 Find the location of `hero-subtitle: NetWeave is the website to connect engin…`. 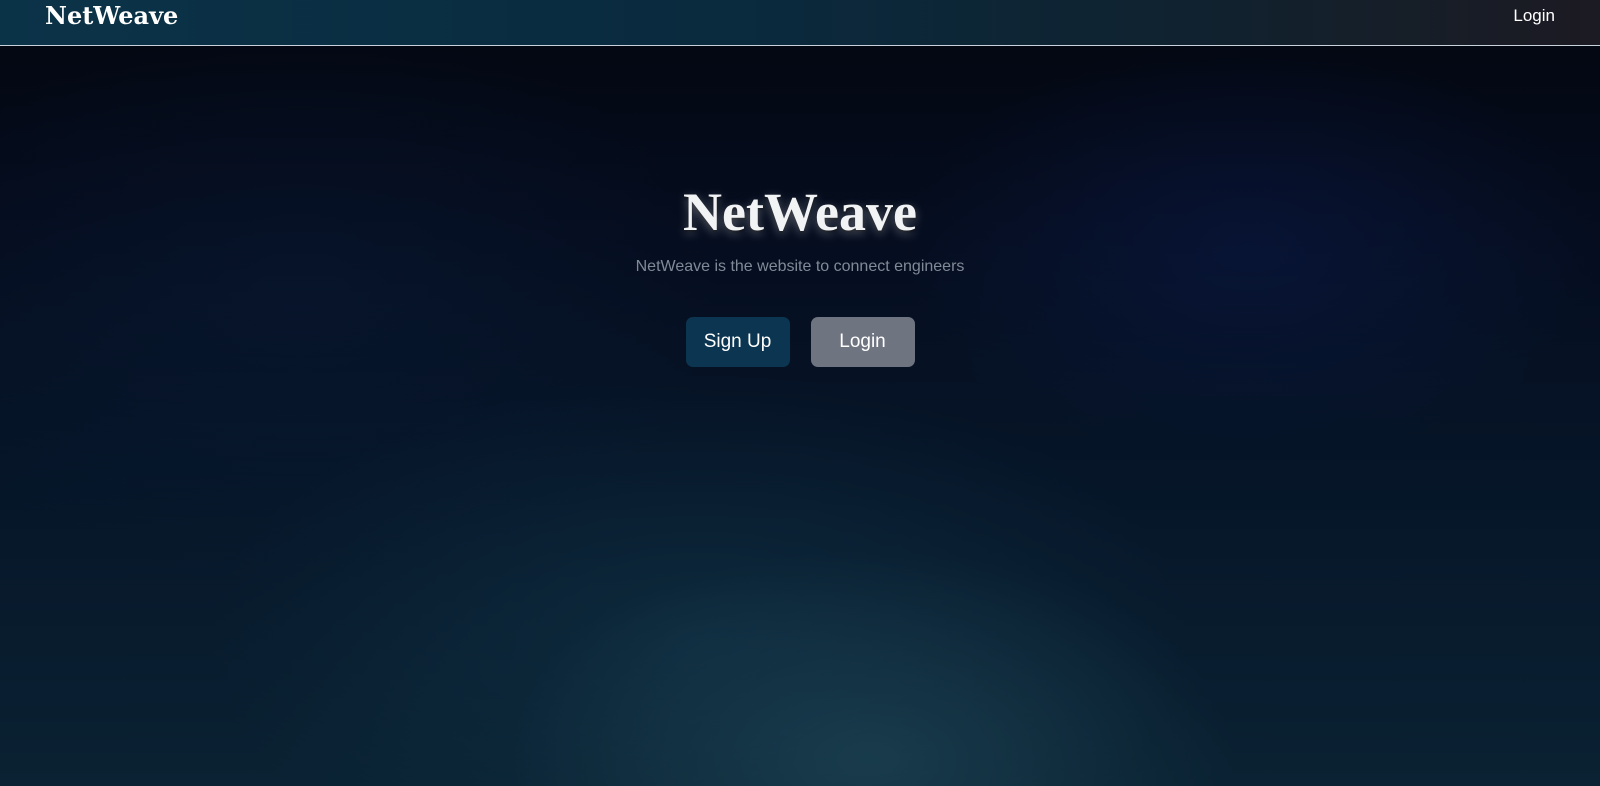

hero-subtitle: NetWeave is the website to connect engin… is located at coordinates (800, 266).